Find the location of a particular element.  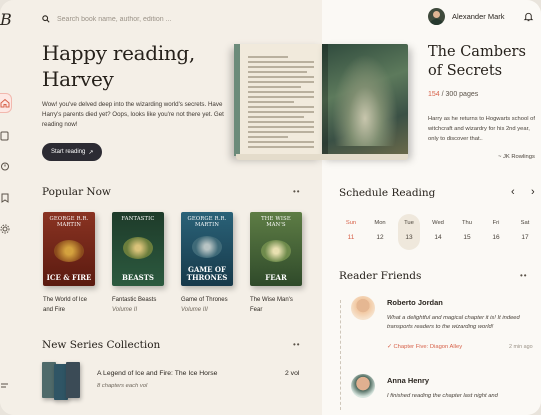

day-name: Tue is located at coordinates (409, 223).